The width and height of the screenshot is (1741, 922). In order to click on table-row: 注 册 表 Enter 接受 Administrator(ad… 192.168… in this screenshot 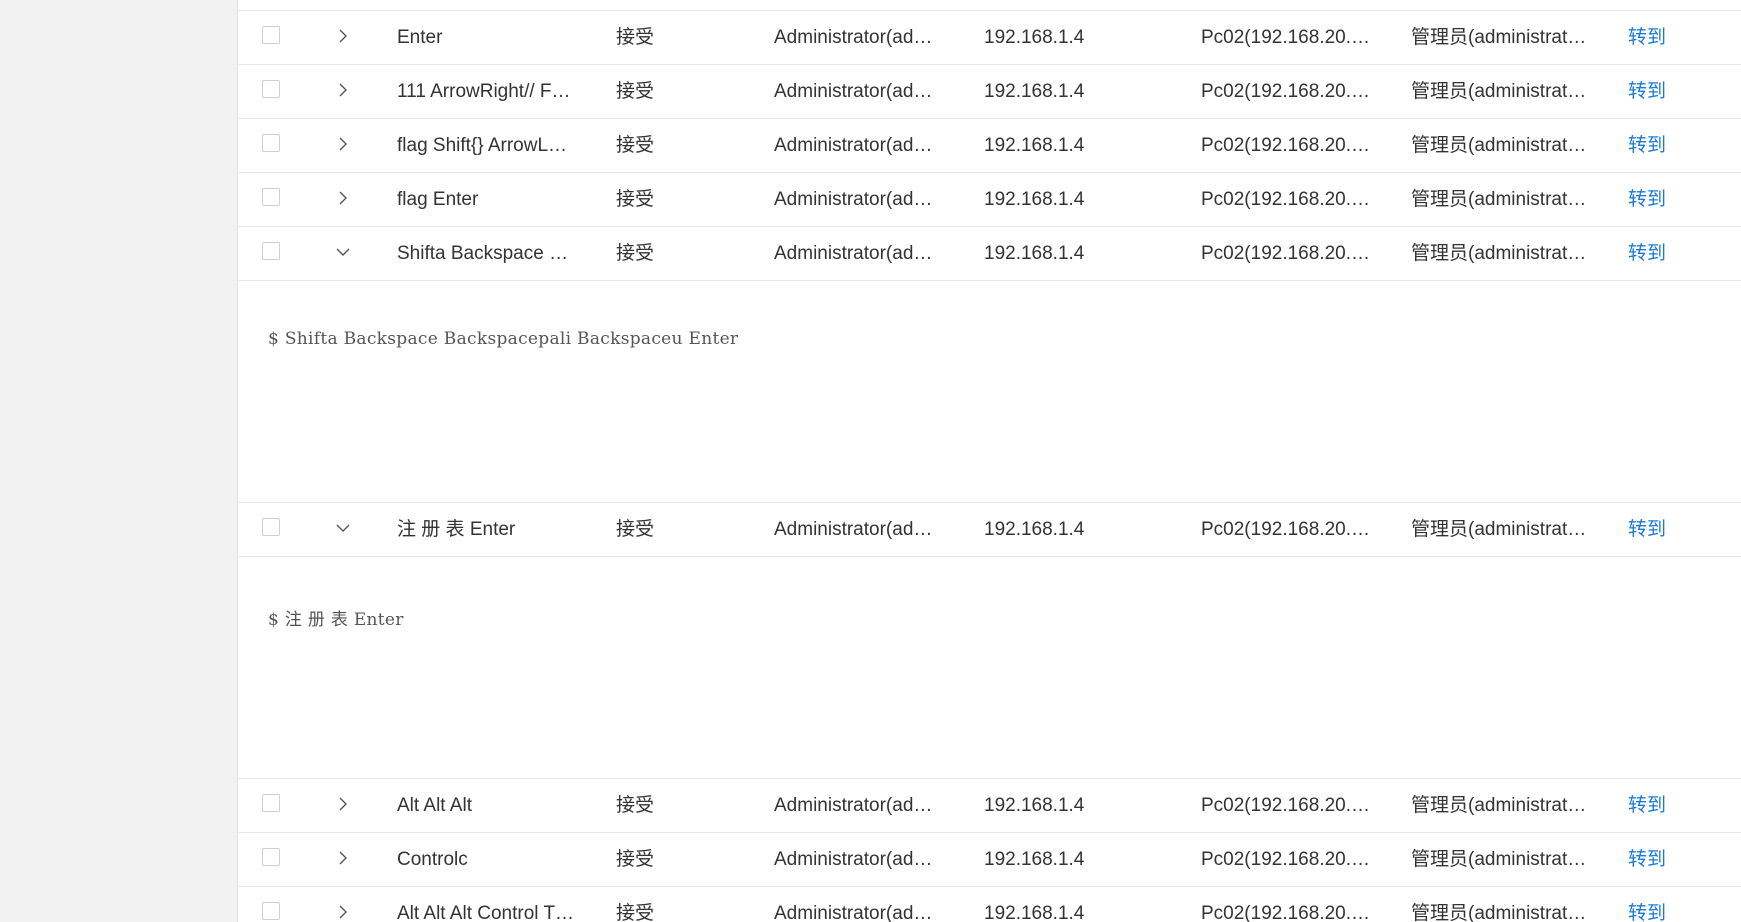, I will do `click(989, 530)`.